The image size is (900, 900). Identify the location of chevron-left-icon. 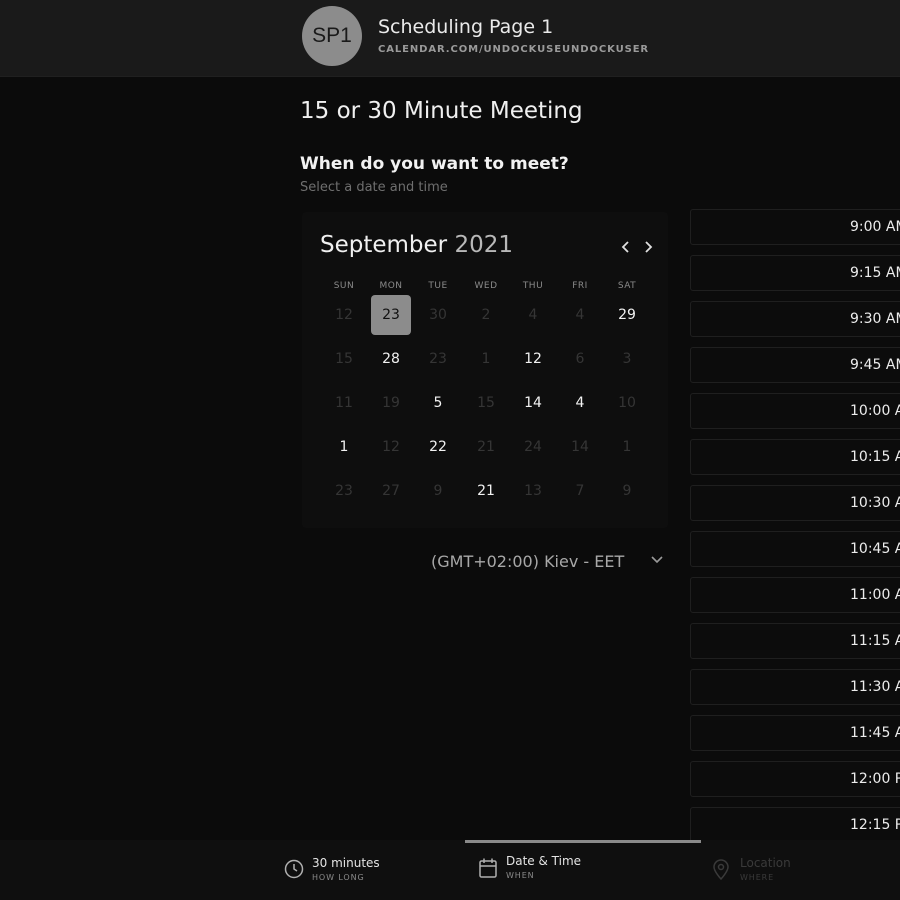
(625, 247).